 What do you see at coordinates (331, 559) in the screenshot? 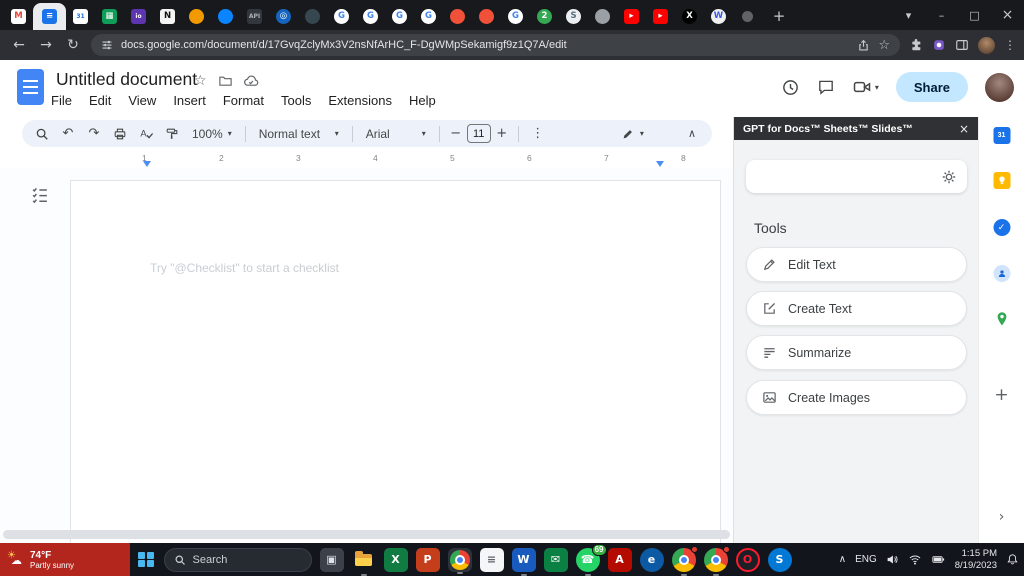
I see `taskbar-app-task-view: ▣` at bounding box center [331, 559].